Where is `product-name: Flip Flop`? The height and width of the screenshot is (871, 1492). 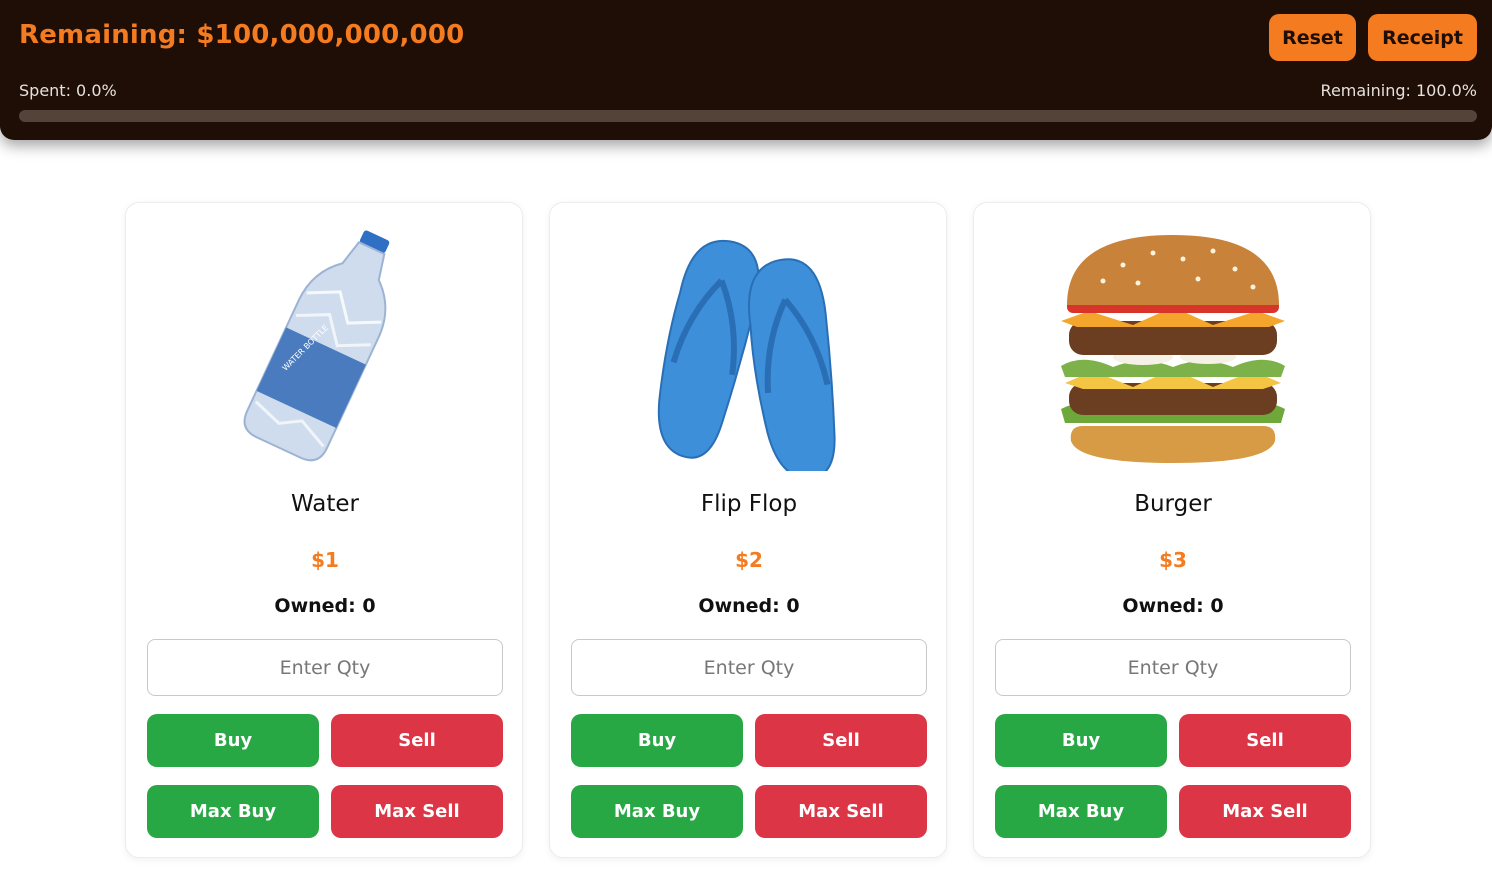
product-name: Flip Flop is located at coordinates (749, 504).